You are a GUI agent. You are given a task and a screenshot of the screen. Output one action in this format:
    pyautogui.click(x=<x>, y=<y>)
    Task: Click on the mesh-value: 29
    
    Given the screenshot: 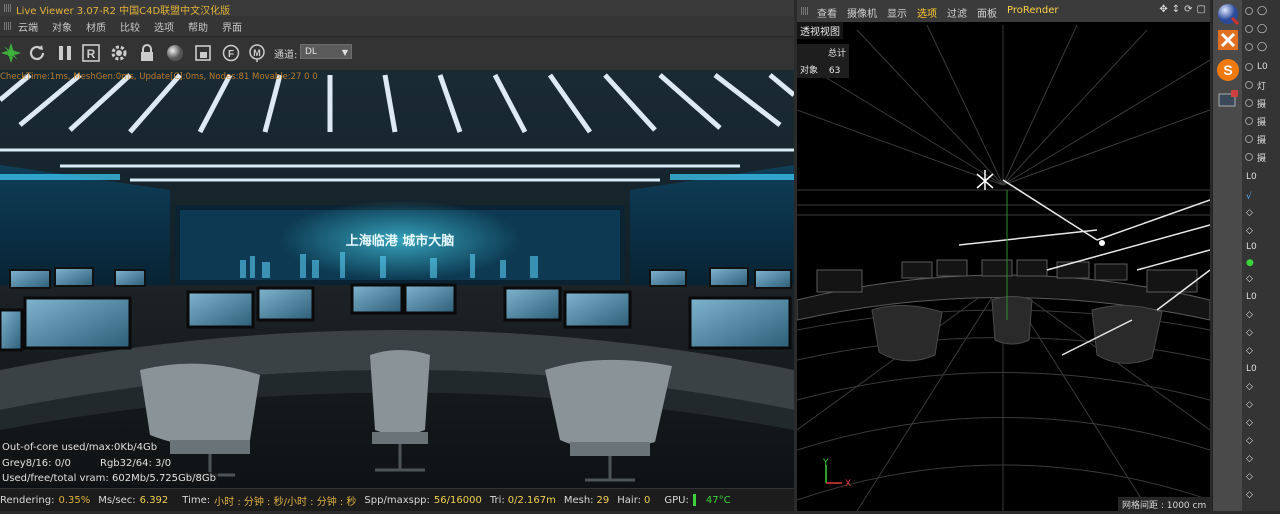 What is the action you would take?
    pyautogui.click(x=603, y=500)
    